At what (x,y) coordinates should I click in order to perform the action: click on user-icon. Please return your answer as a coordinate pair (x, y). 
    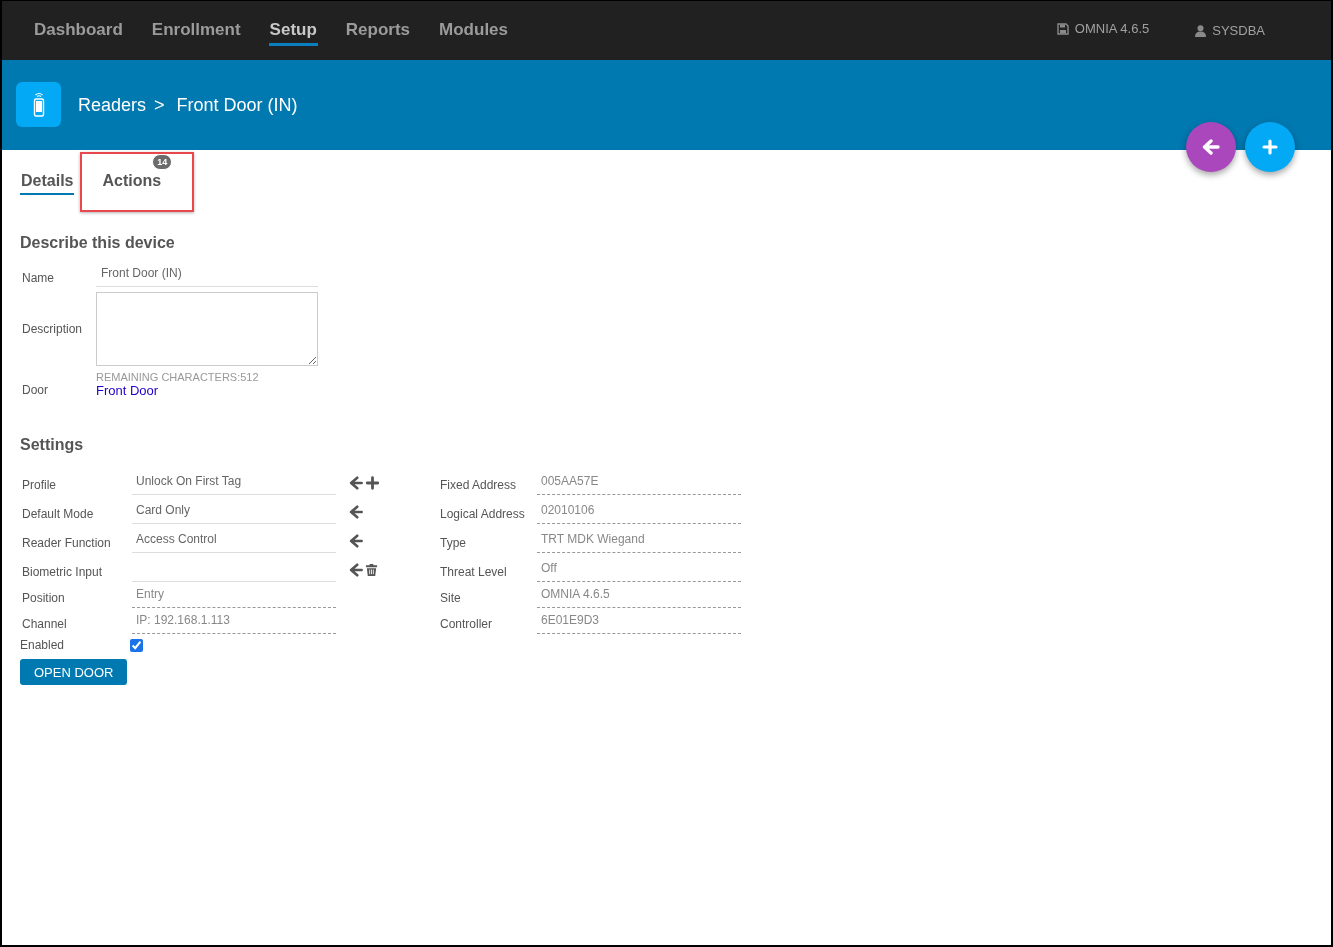
    Looking at the image, I should click on (1201, 30).